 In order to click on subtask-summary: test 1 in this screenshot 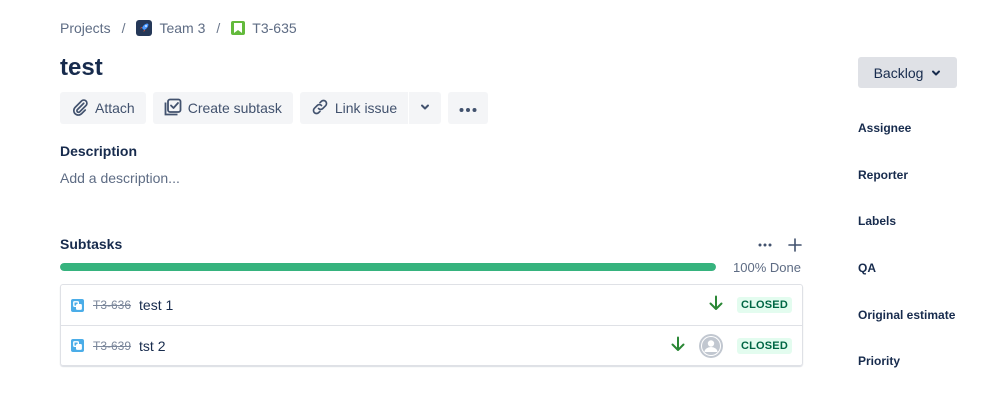, I will do `click(156, 305)`.